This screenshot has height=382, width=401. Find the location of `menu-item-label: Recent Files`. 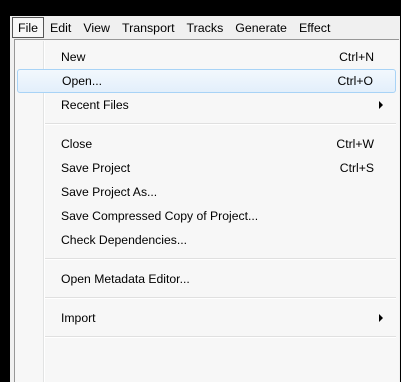

menu-item-label: Recent Files is located at coordinates (95, 105).